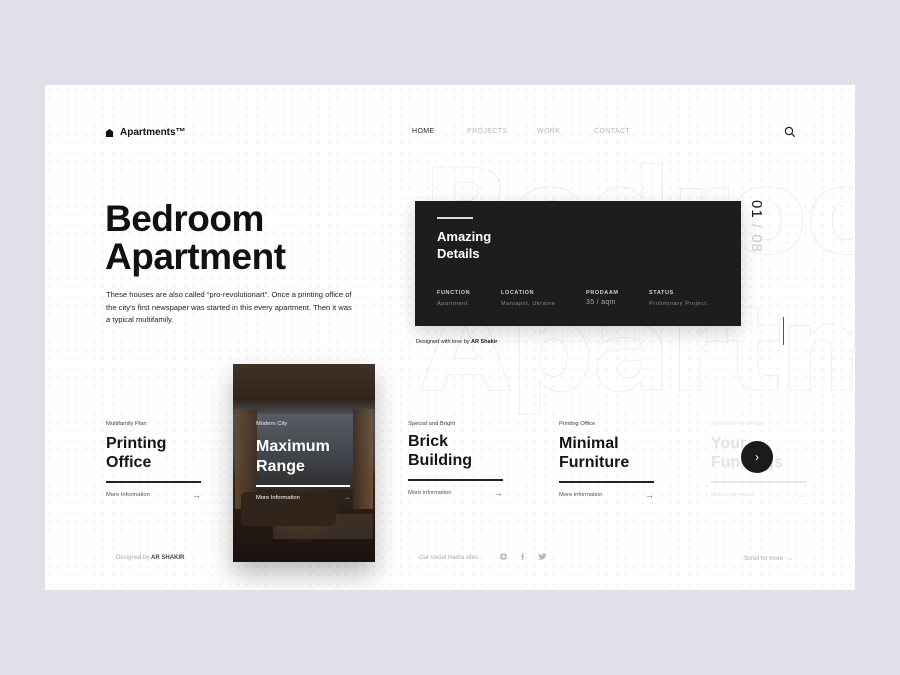 The image size is (900, 675). What do you see at coordinates (464, 245) in the screenshot?
I see `card-title: Amazing Details` at bounding box center [464, 245].